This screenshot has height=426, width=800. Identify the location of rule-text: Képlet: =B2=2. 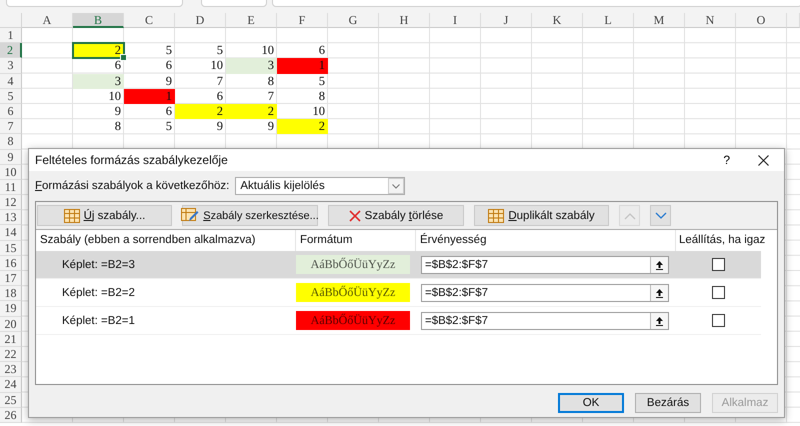
(98, 292).